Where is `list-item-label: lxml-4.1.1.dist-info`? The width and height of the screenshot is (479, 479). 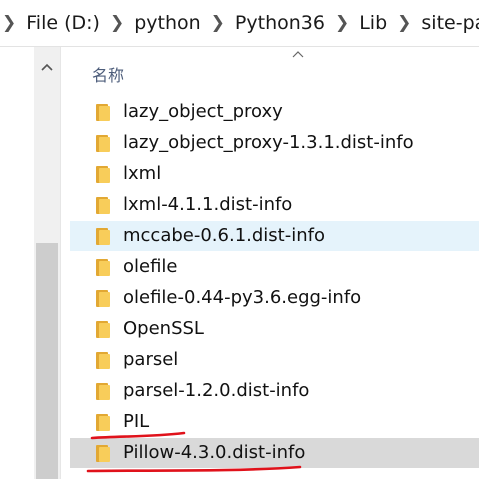
list-item-label: lxml-4.1.1.dist-info is located at coordinates (208, 204).